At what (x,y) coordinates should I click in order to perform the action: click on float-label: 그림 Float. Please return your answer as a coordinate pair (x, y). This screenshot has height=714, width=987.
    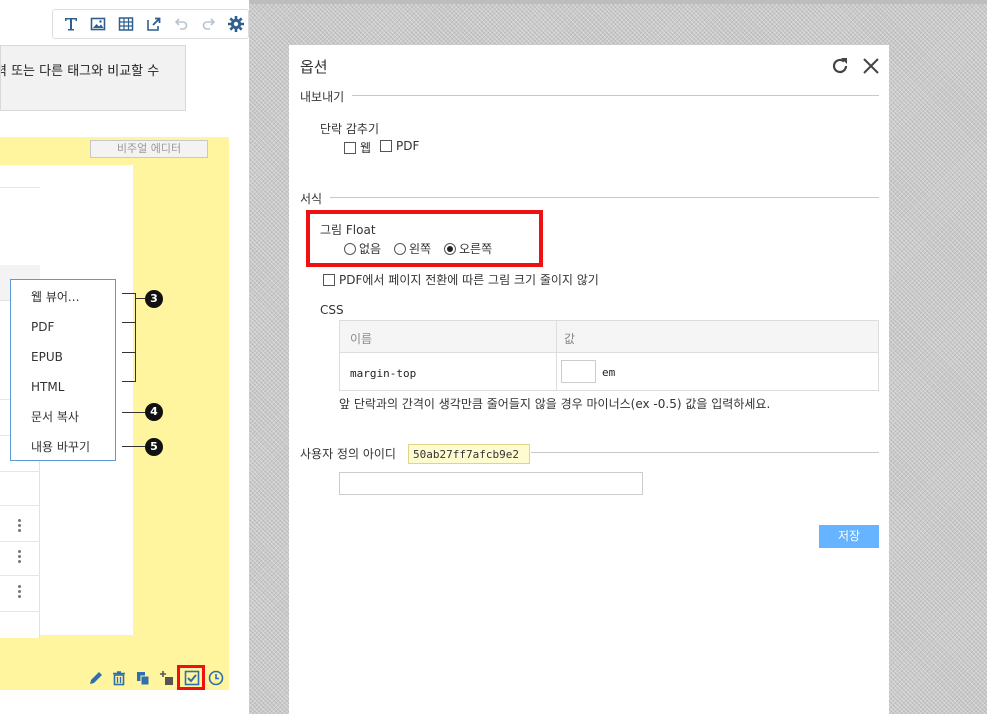
    Looking at the image, I should click on (348, 230).